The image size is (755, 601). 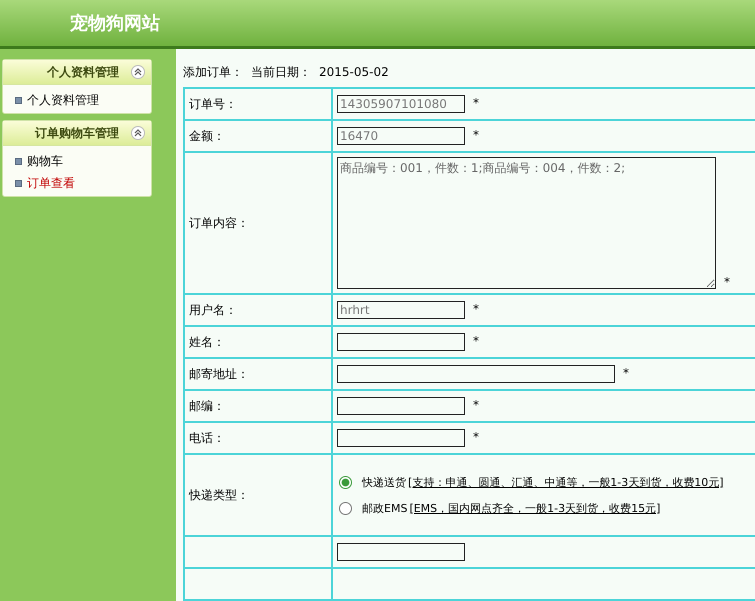 I want to click on panel-title: 订单购物车管理, so click(x=77, y=133).